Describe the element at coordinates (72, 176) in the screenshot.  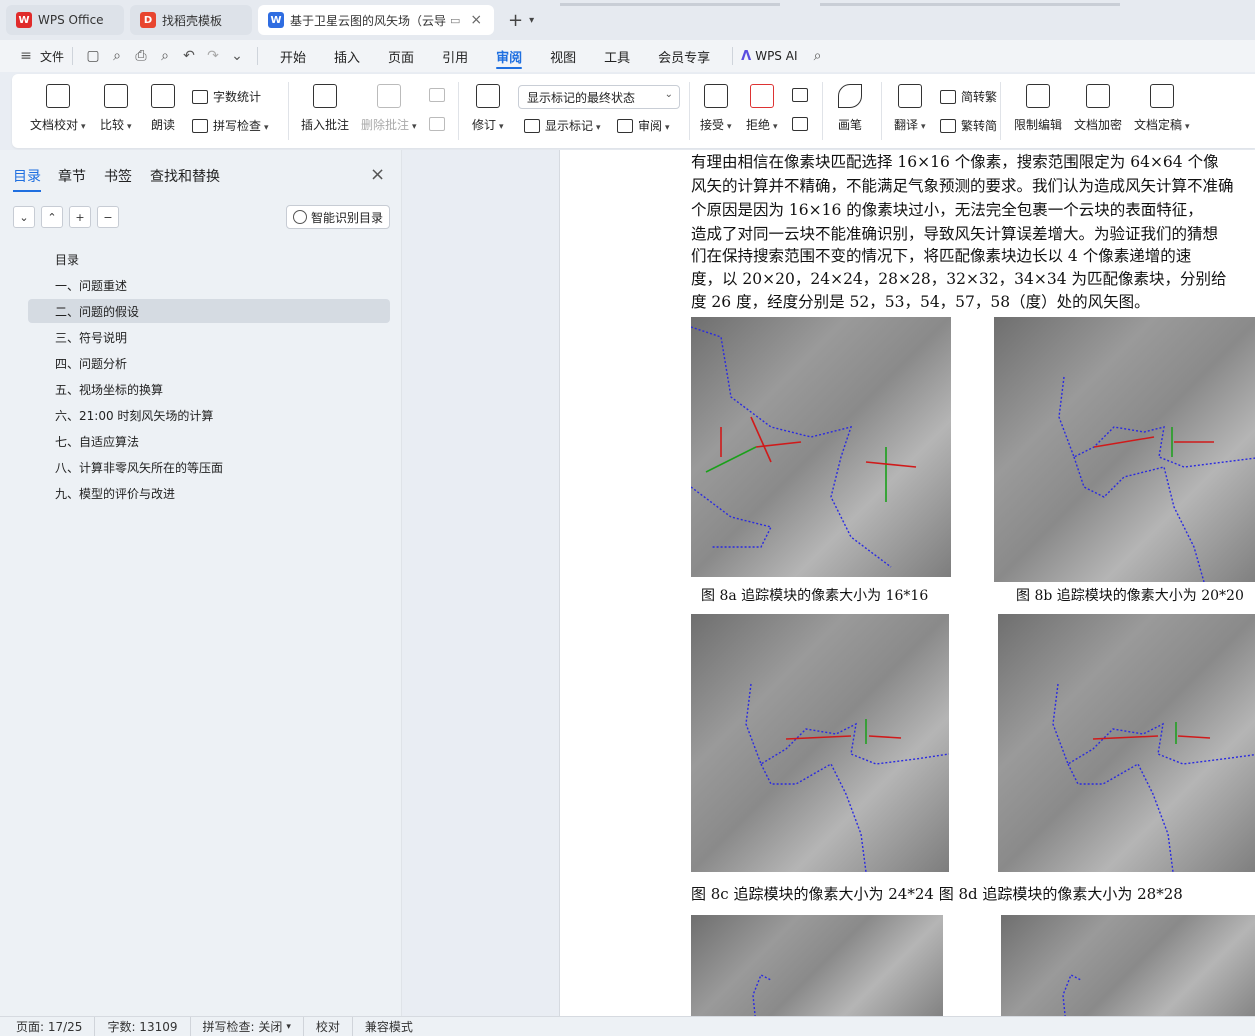
I see `nav-tab-sections: 章节` at that location.